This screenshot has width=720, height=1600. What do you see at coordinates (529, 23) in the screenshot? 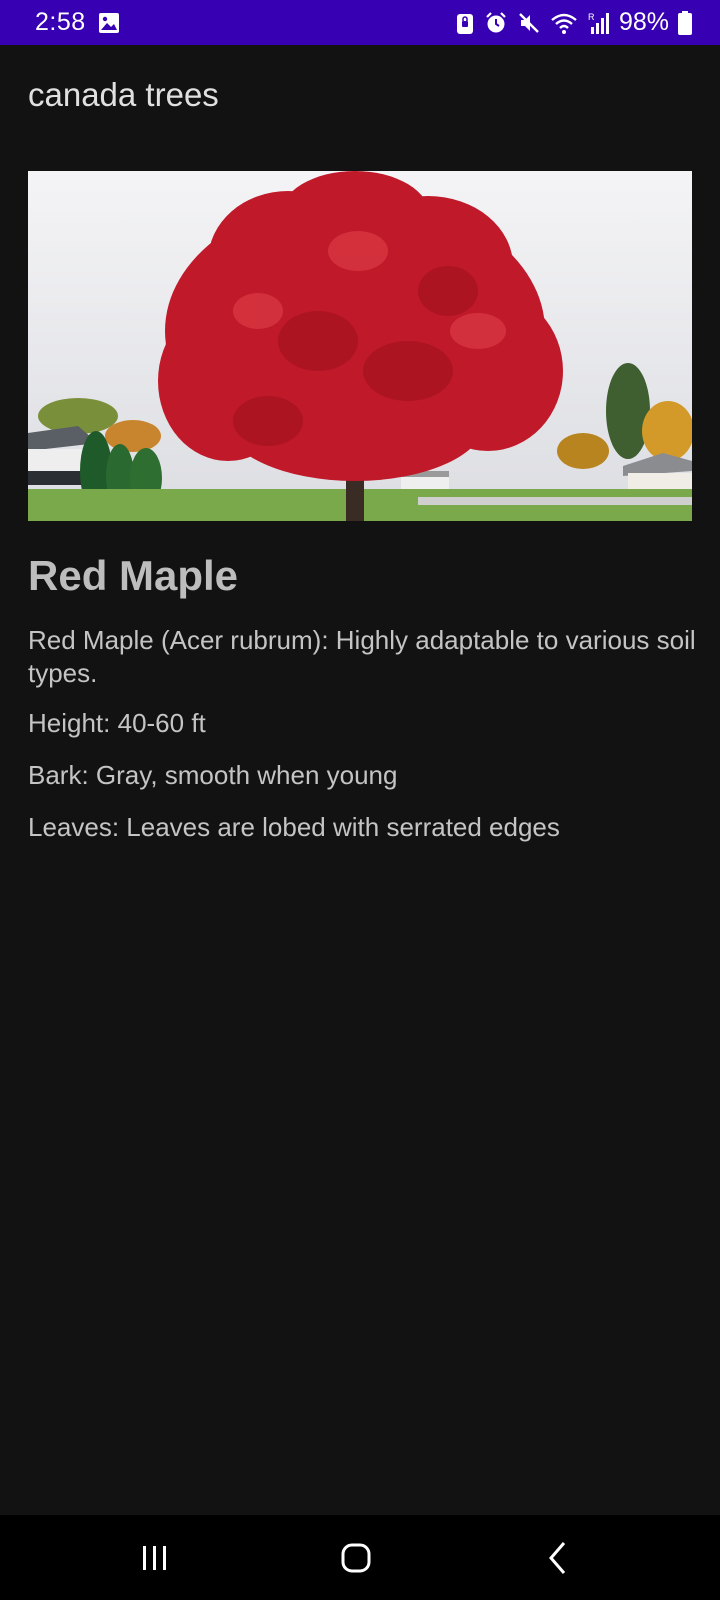
I see `mute-icon` at bounding box center [529, 23].